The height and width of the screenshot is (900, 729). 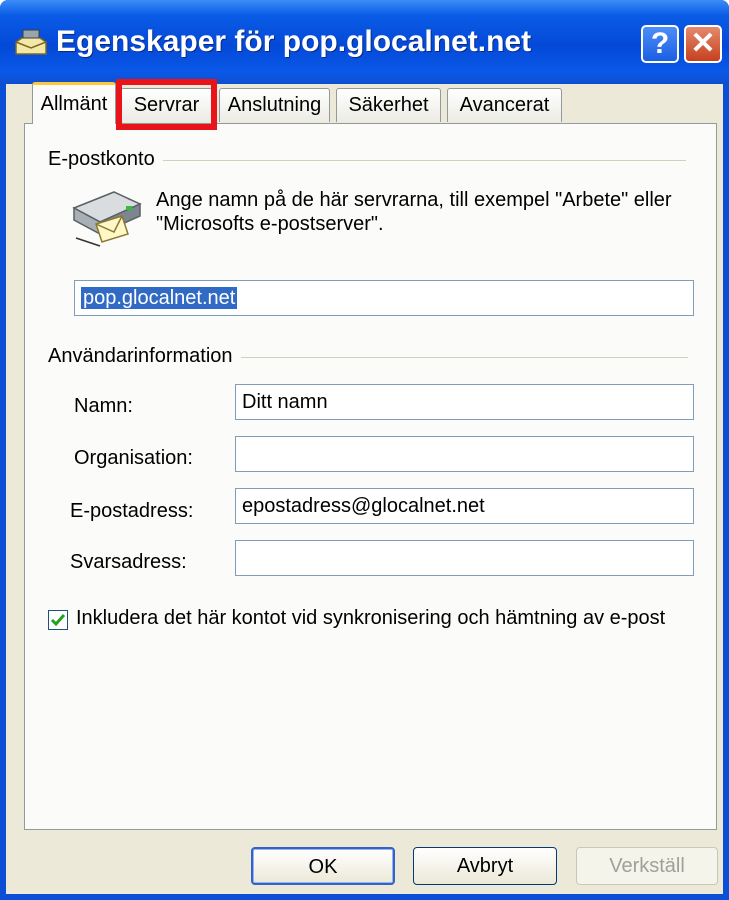 What do you see at coordinates (103, 406) in the screenshot?
I see `name-label: Namn:` at bounding box center [103, 406].